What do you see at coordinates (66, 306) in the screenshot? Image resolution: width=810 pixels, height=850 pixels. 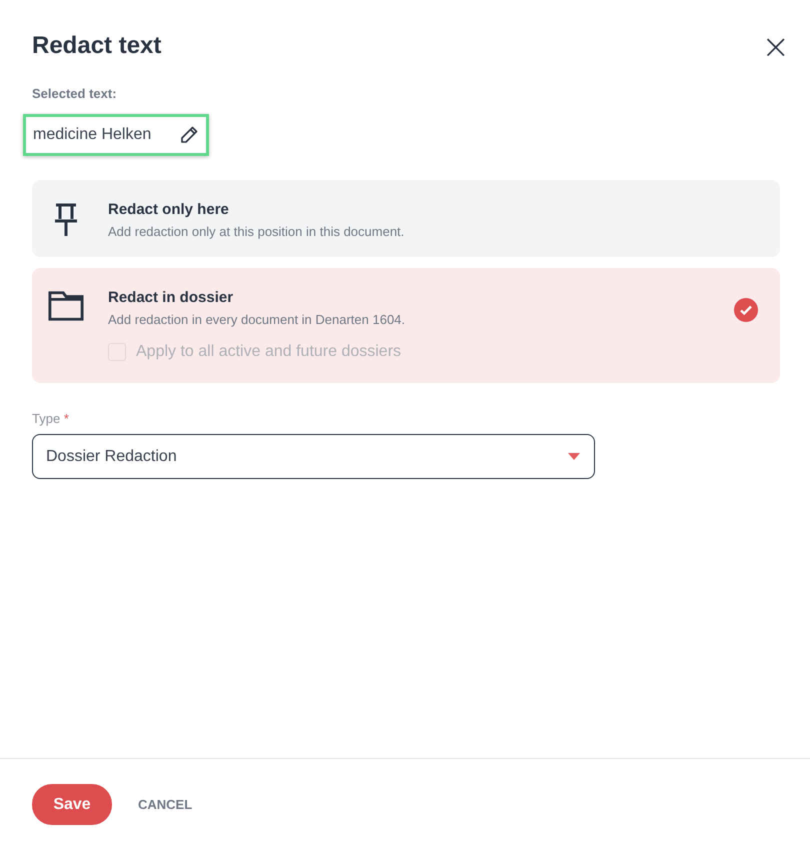 I see `folder-icon` at bounding box center [66, 306].